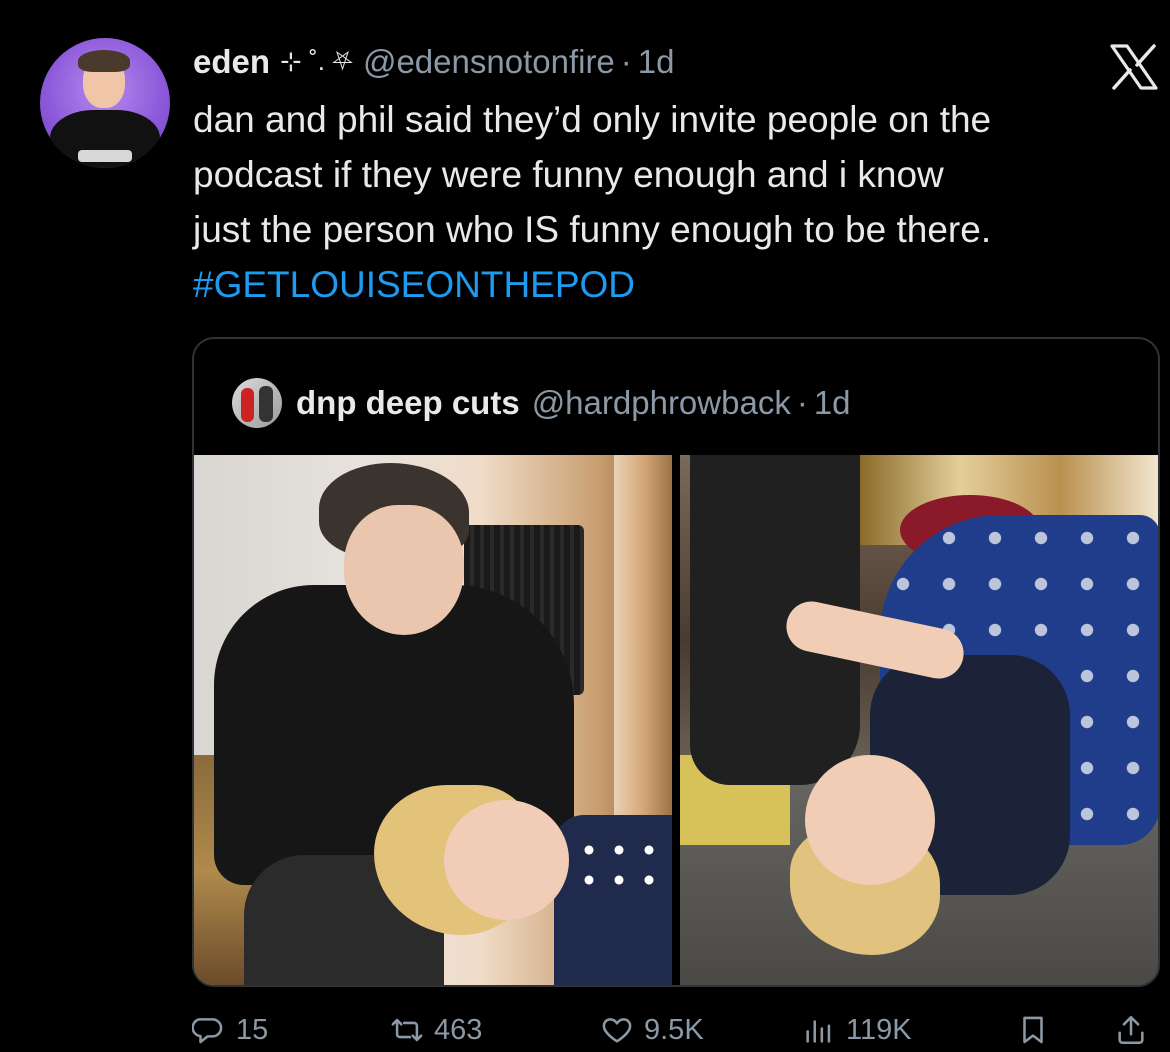 The image size is (1170, 1052). Describe the element at coordinates (252, 1029) in the screenshot. I see `reply-count: 15` at that location.